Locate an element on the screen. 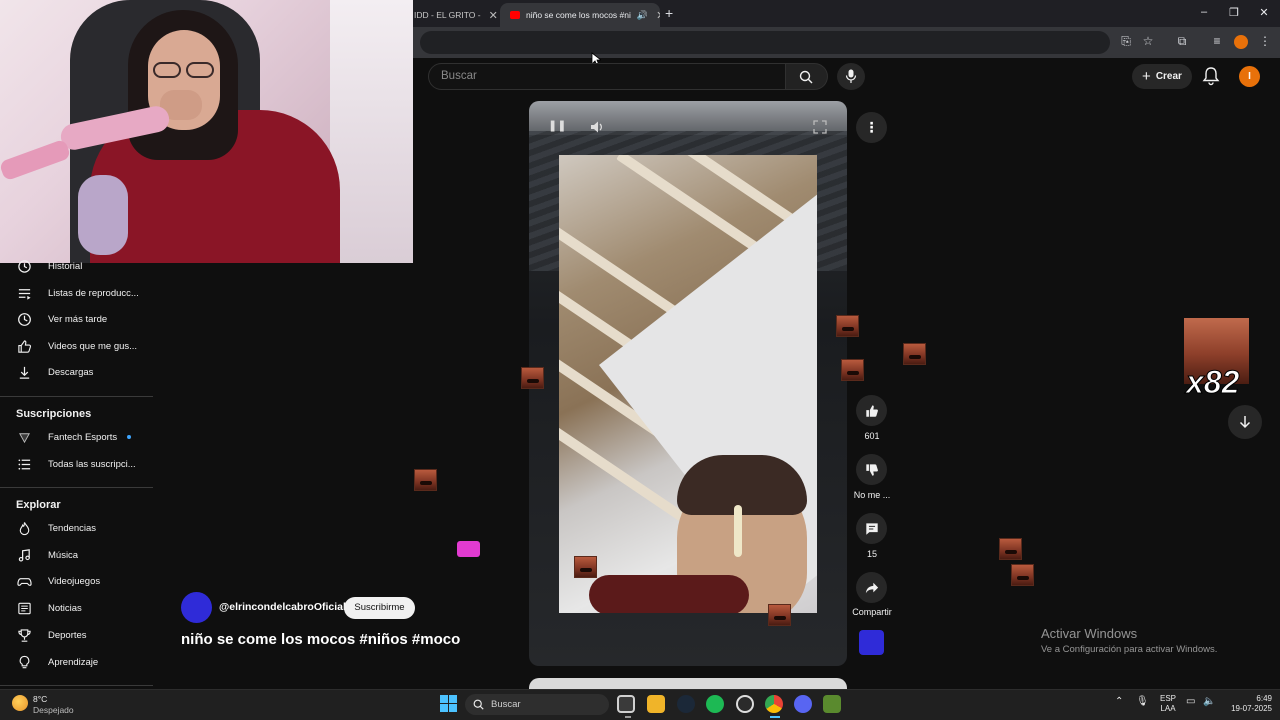  weather-temperature: 8°C is located at coordinates (40, 699).